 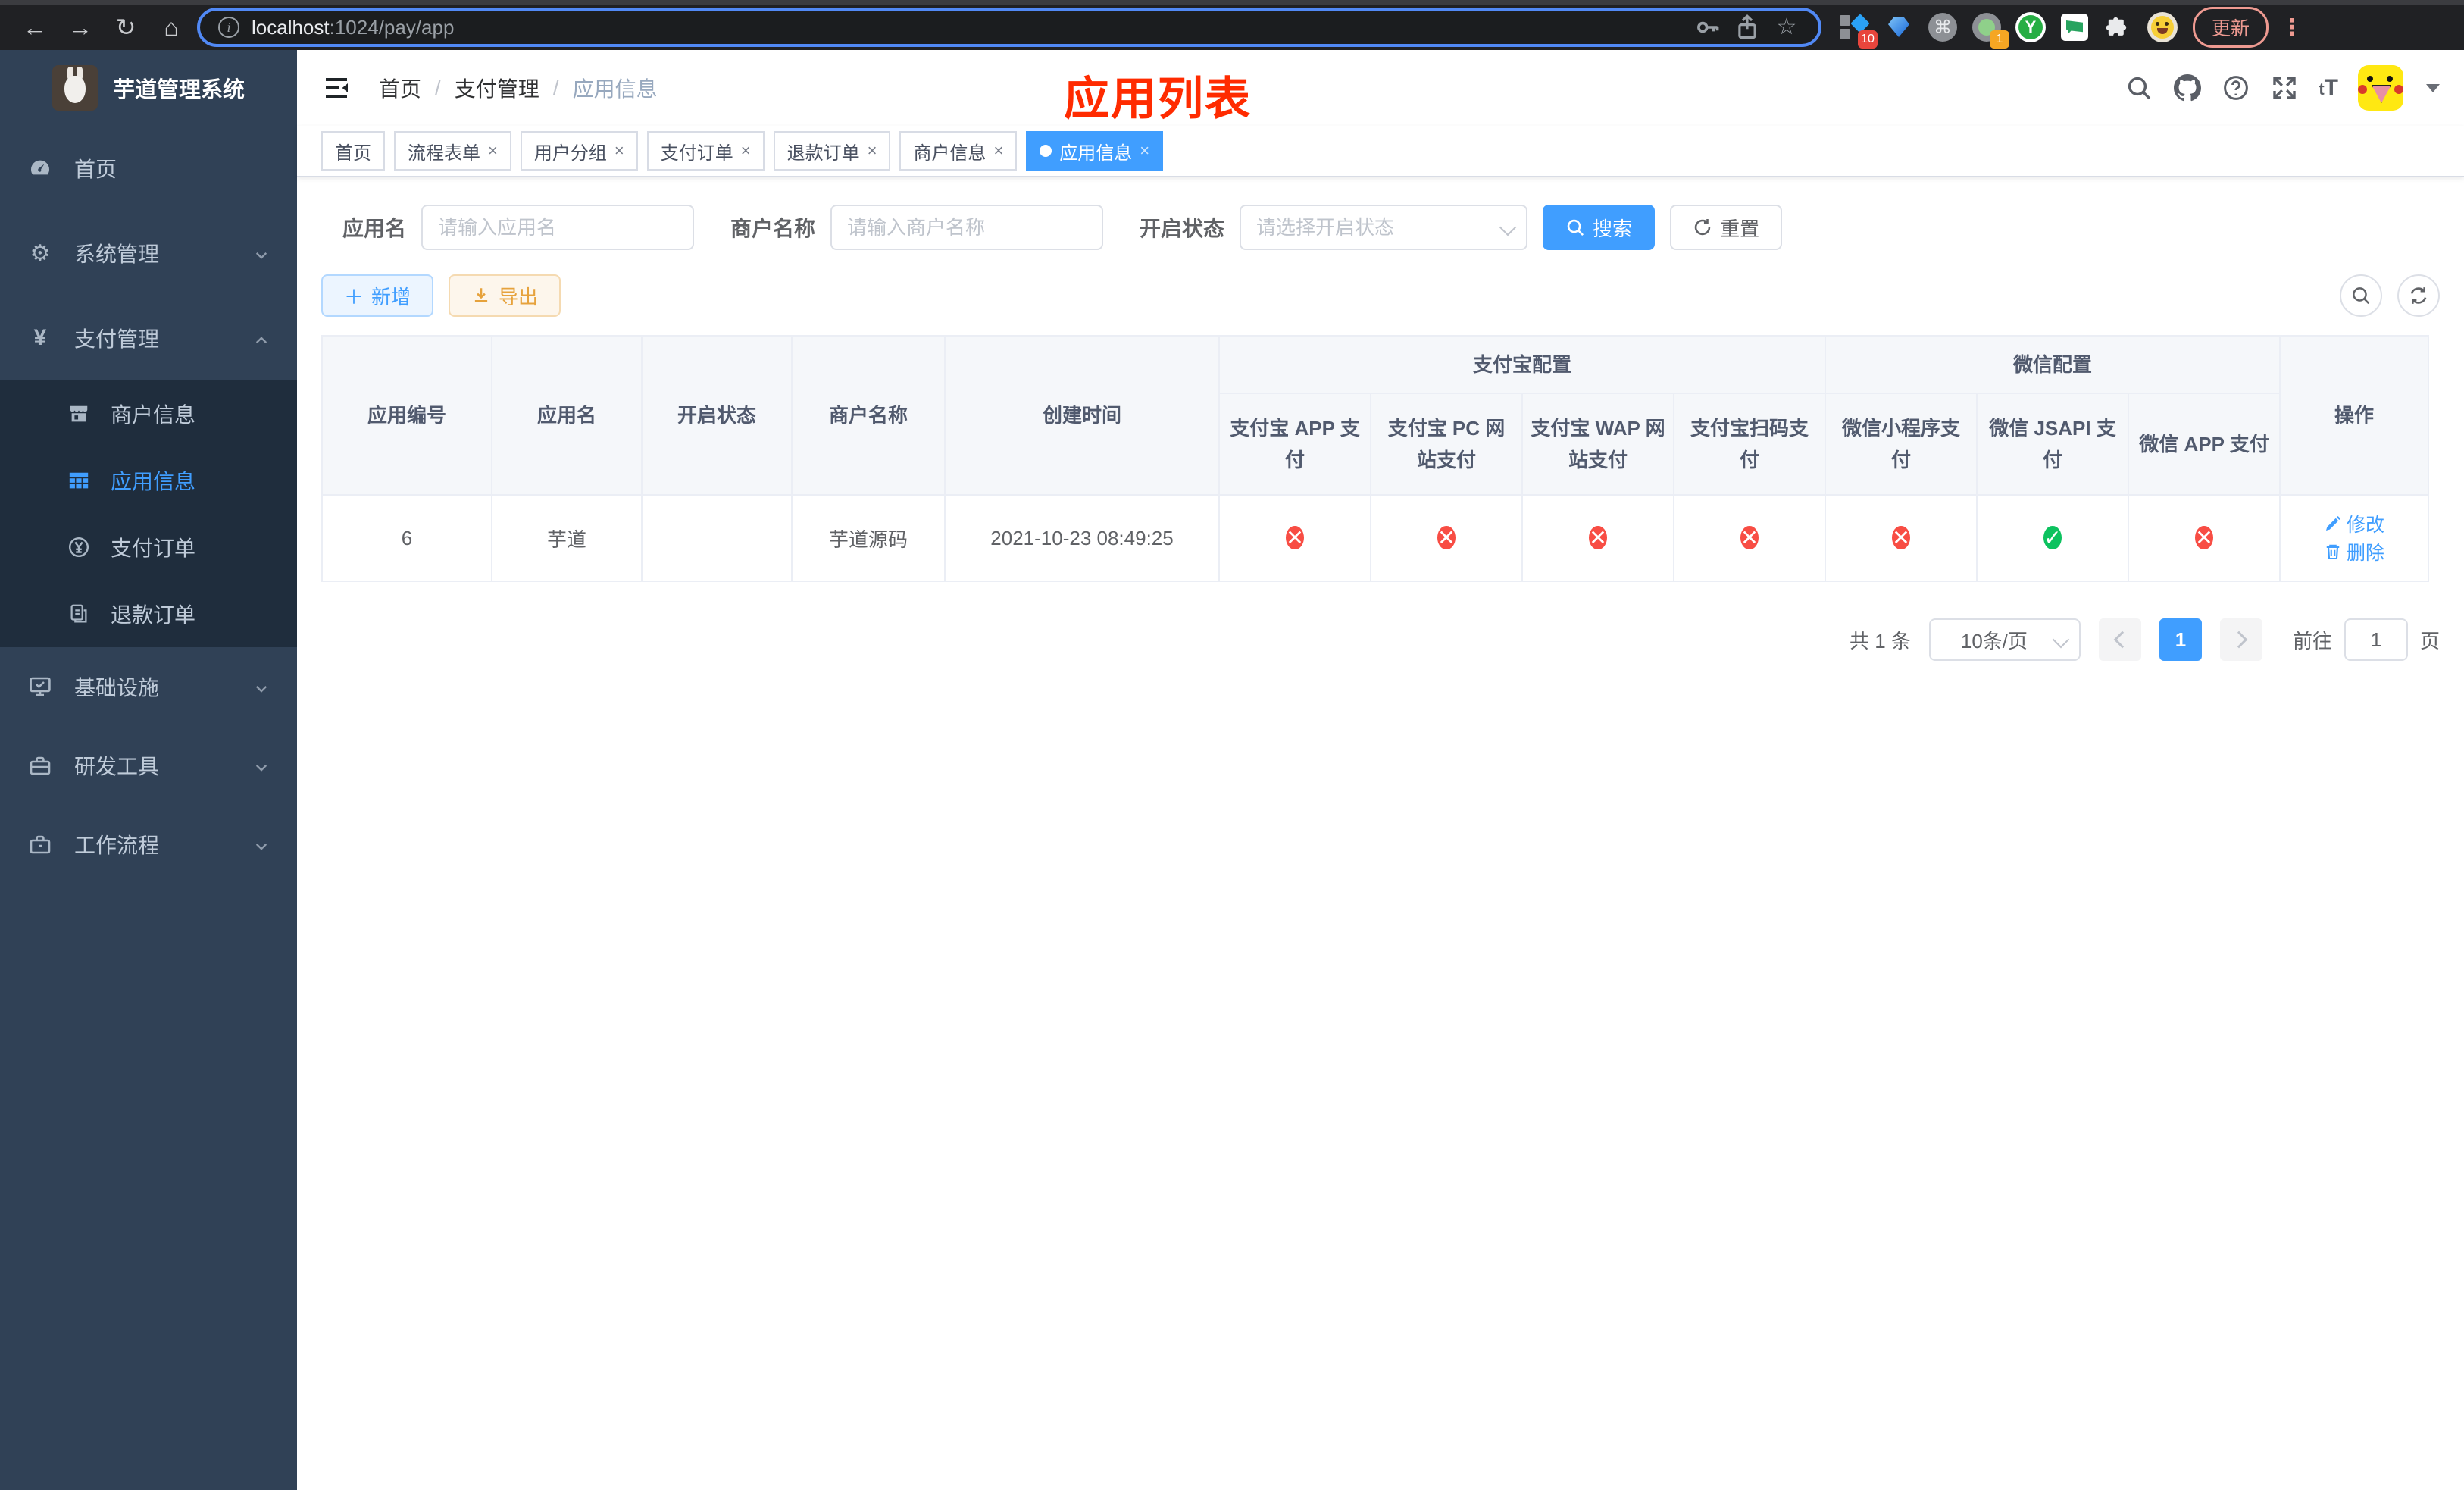 What do you see at coordinates (79, 414) in the screenshot?
I see `store-icon` at bounding box center [79, 414].